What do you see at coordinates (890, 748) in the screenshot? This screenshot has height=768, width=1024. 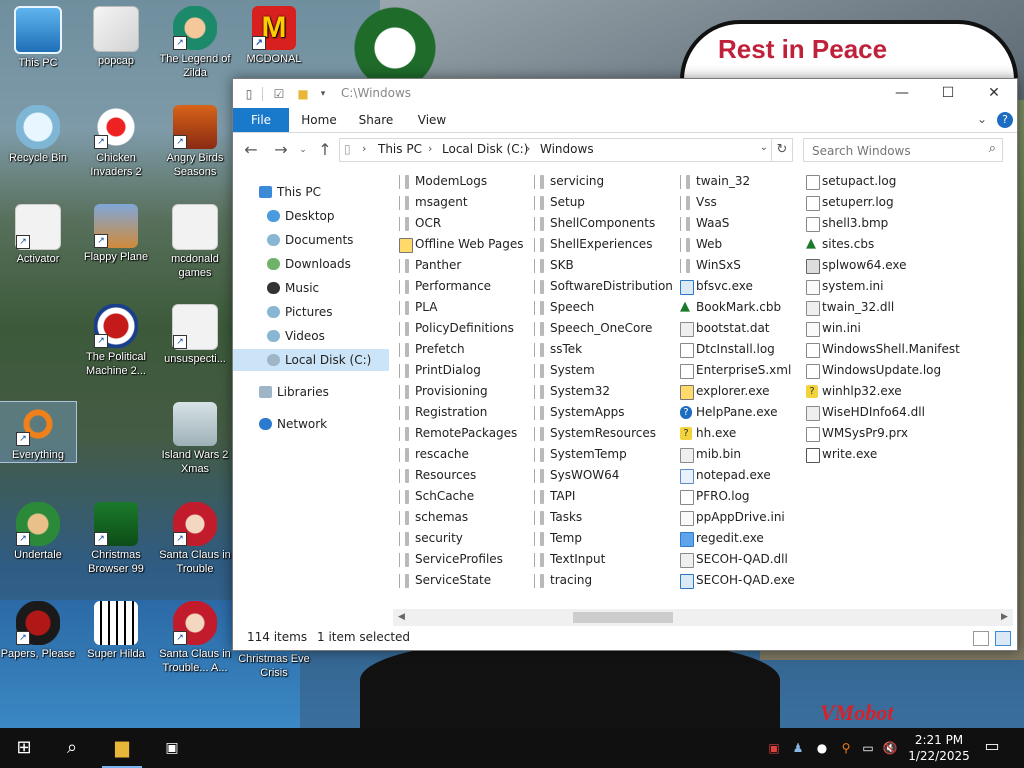 I see `tray-volume-icon: 🔇` at bounding box center [890, 748].